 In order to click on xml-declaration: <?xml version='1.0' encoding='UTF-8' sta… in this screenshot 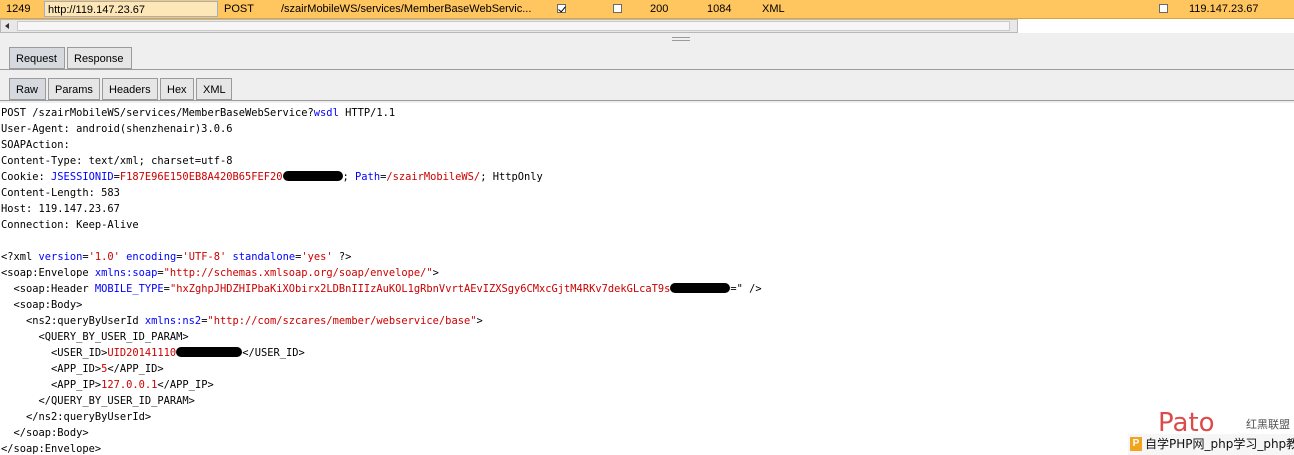, I will do `click(176, 257)`.